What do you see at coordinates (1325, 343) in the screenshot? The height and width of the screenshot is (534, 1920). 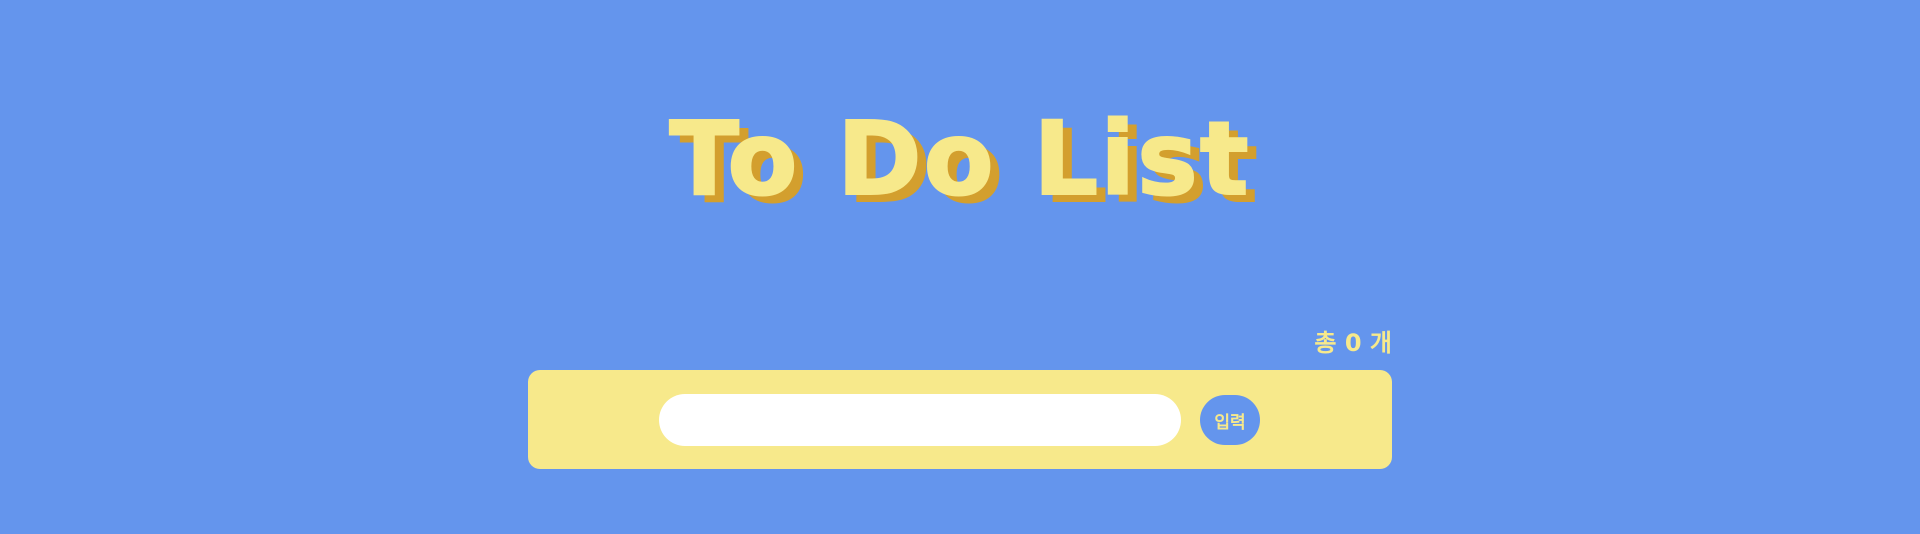 I see `counter-prefix: 총` at bounding box center [1325, 343].